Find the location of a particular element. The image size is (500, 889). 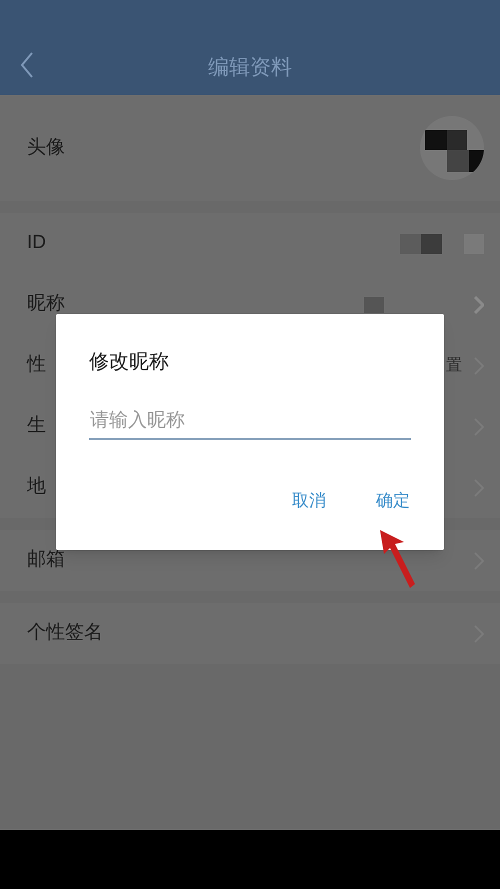

row-label: ID is located at coordinates (36, 243).